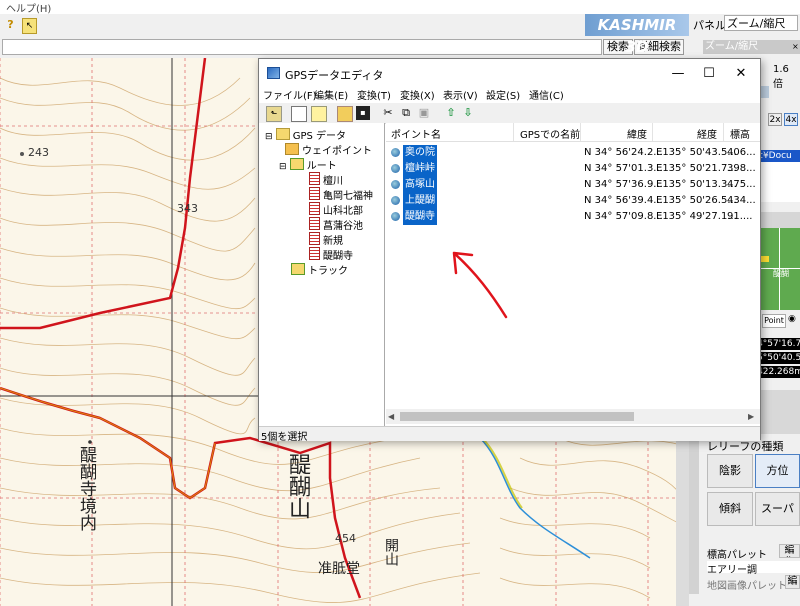  Describe the element at coordinates (10, 25) in the screenshot. I see `help-icon: ?` at that location.